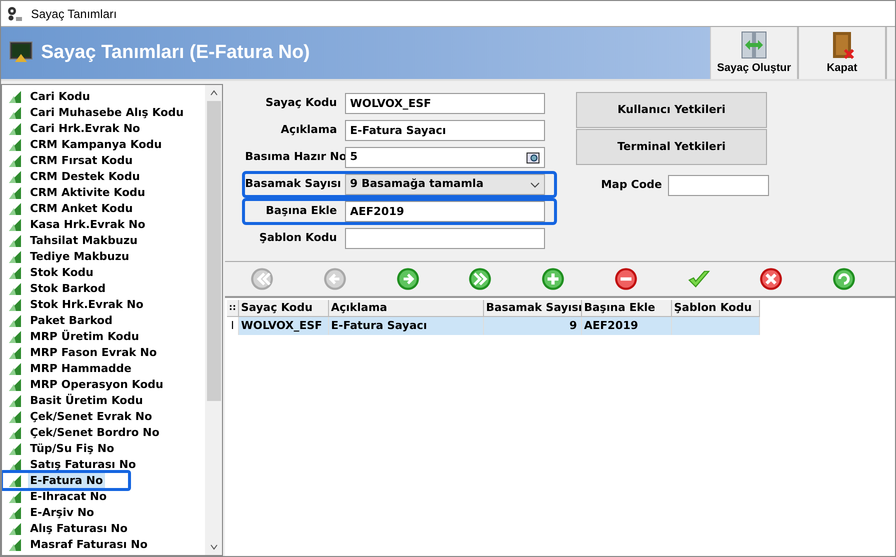 The image size is (896, 557). I want to click on sidebar-item: Cari Muhasebe Alış Kodu, so click(106, 113).